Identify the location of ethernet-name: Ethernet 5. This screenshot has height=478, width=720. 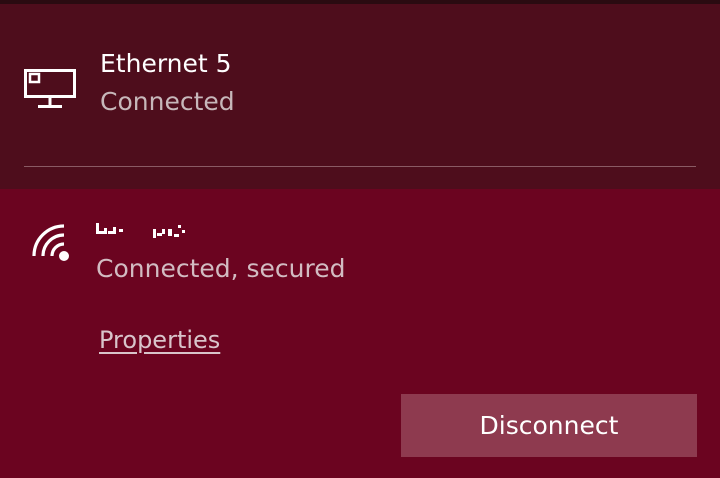
(166, 63).